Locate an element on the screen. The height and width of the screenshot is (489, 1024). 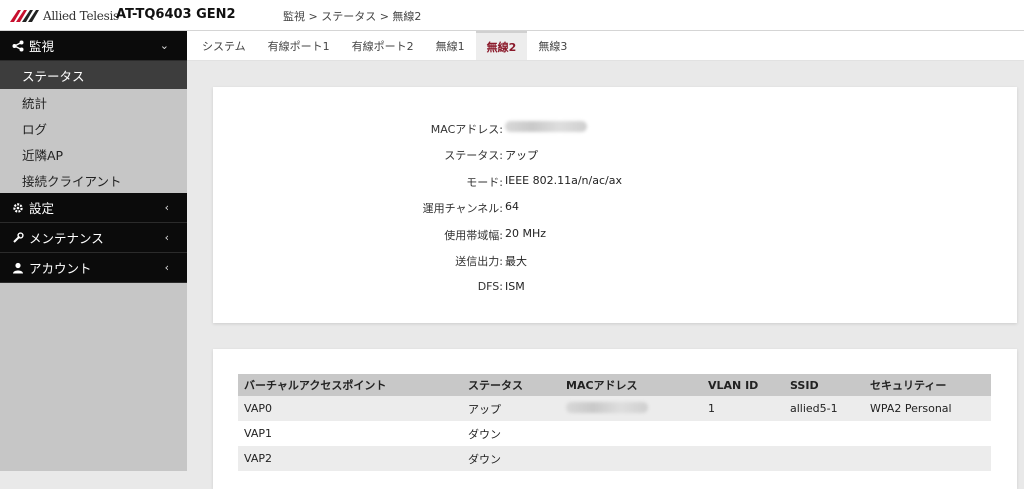
user-icon is located at coordinates (18, 268).